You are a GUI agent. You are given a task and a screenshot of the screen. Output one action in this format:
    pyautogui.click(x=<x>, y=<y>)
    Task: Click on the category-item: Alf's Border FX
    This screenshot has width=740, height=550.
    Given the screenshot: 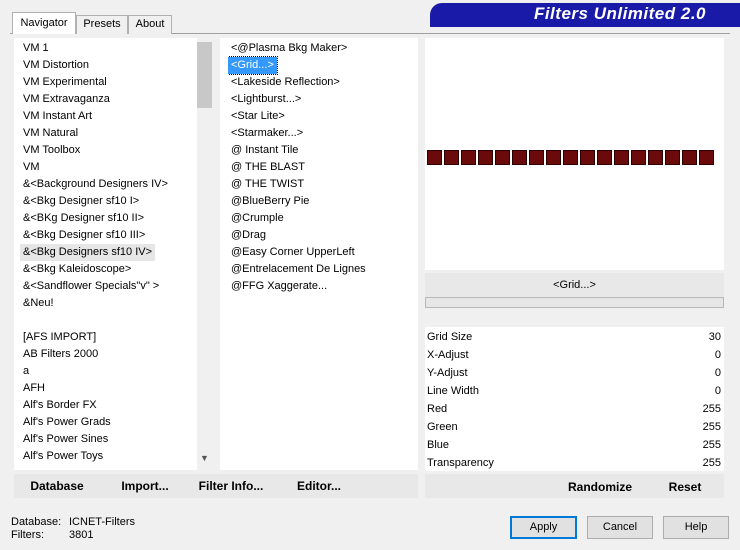 What is the action you would take?
    pyautogui.click(x=60, y=405)
    